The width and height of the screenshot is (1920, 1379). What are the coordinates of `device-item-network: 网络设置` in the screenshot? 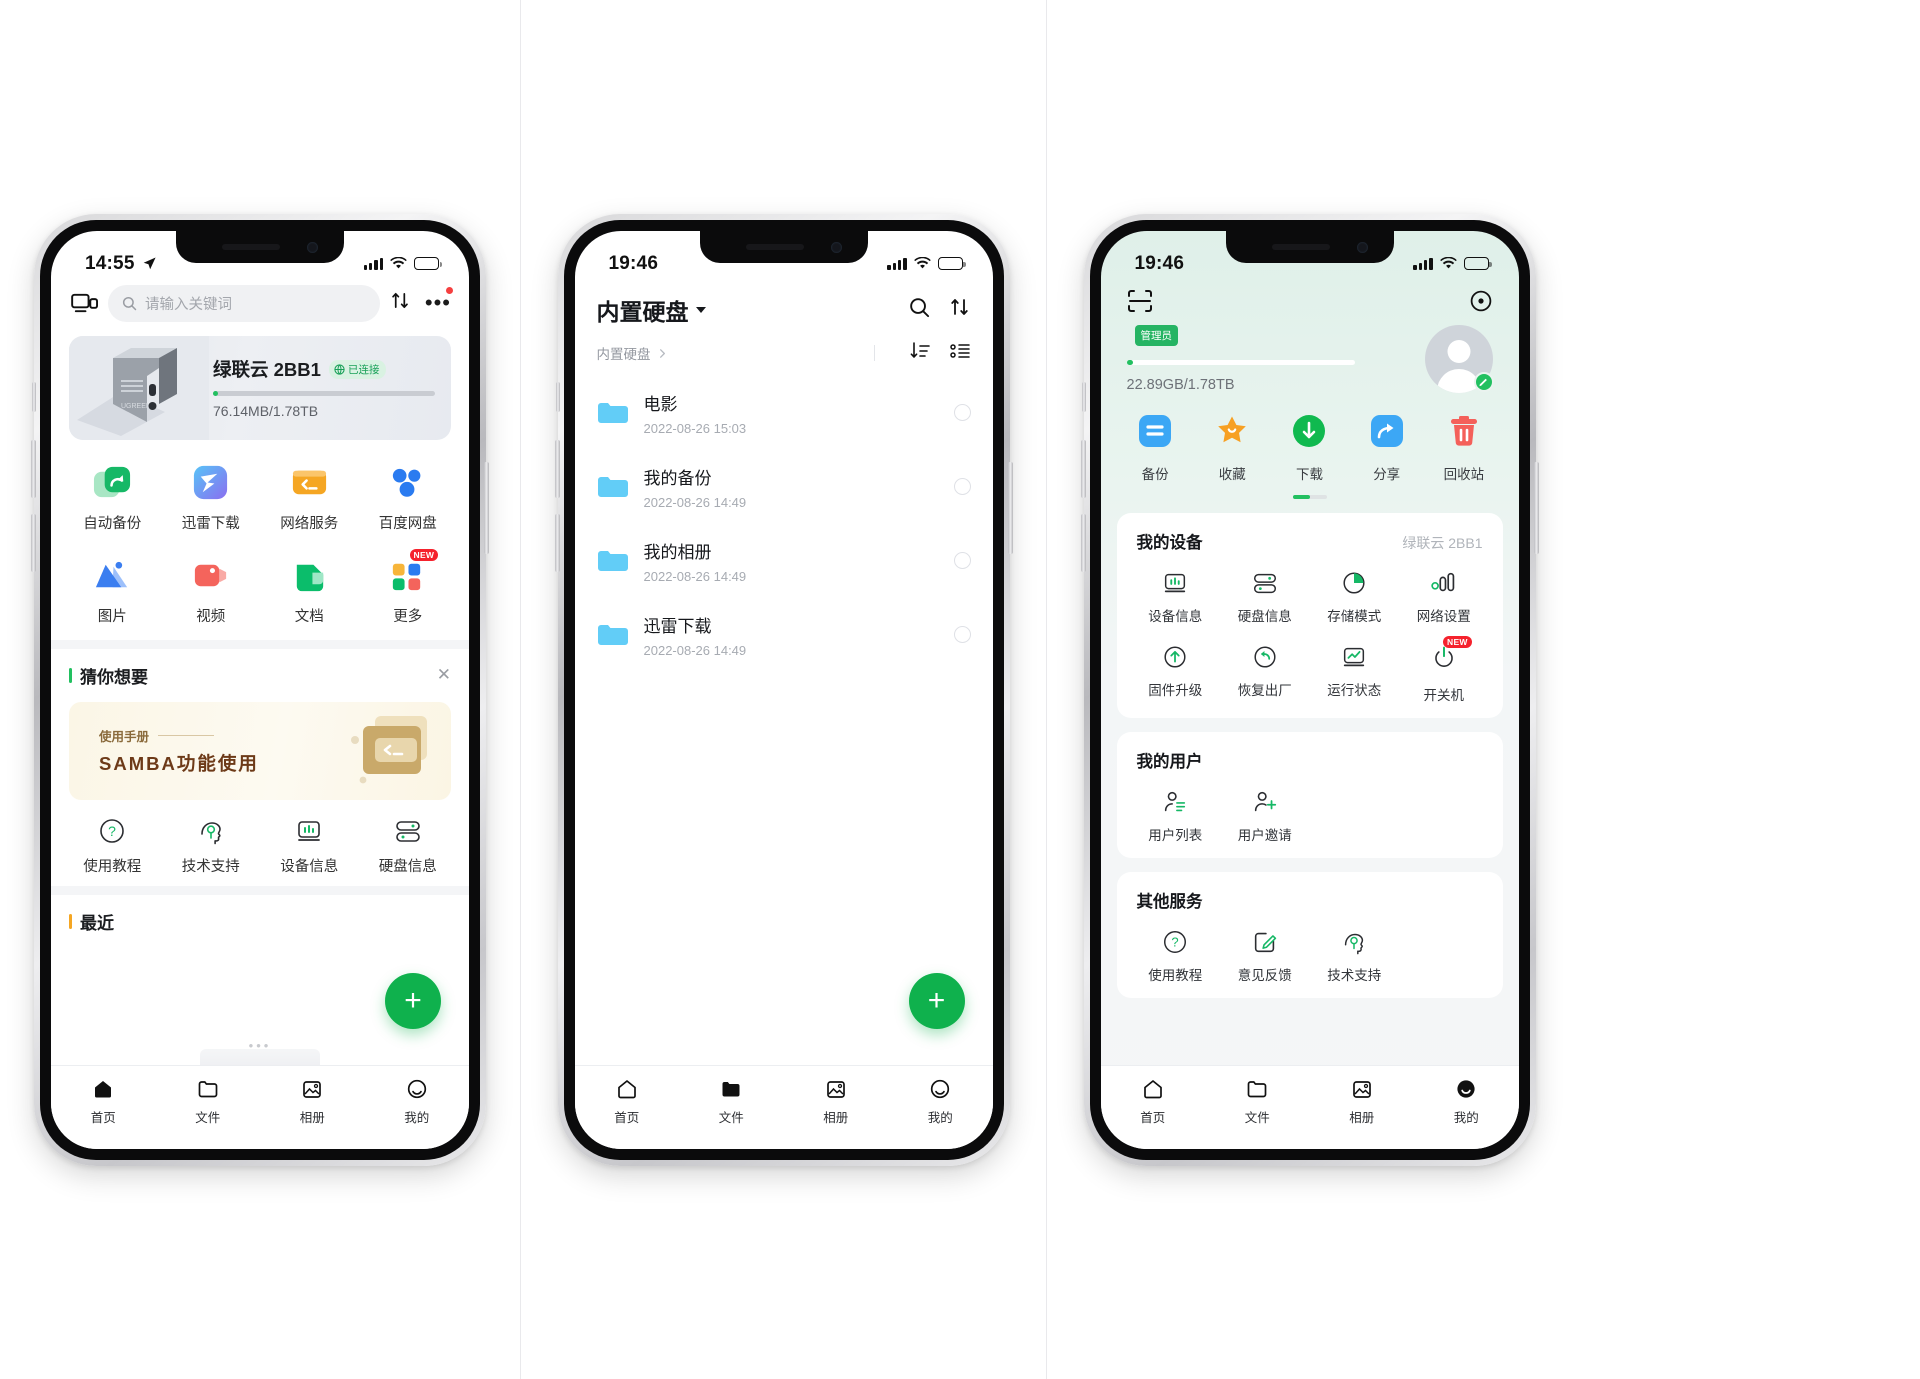 It's located at (1444, 597).